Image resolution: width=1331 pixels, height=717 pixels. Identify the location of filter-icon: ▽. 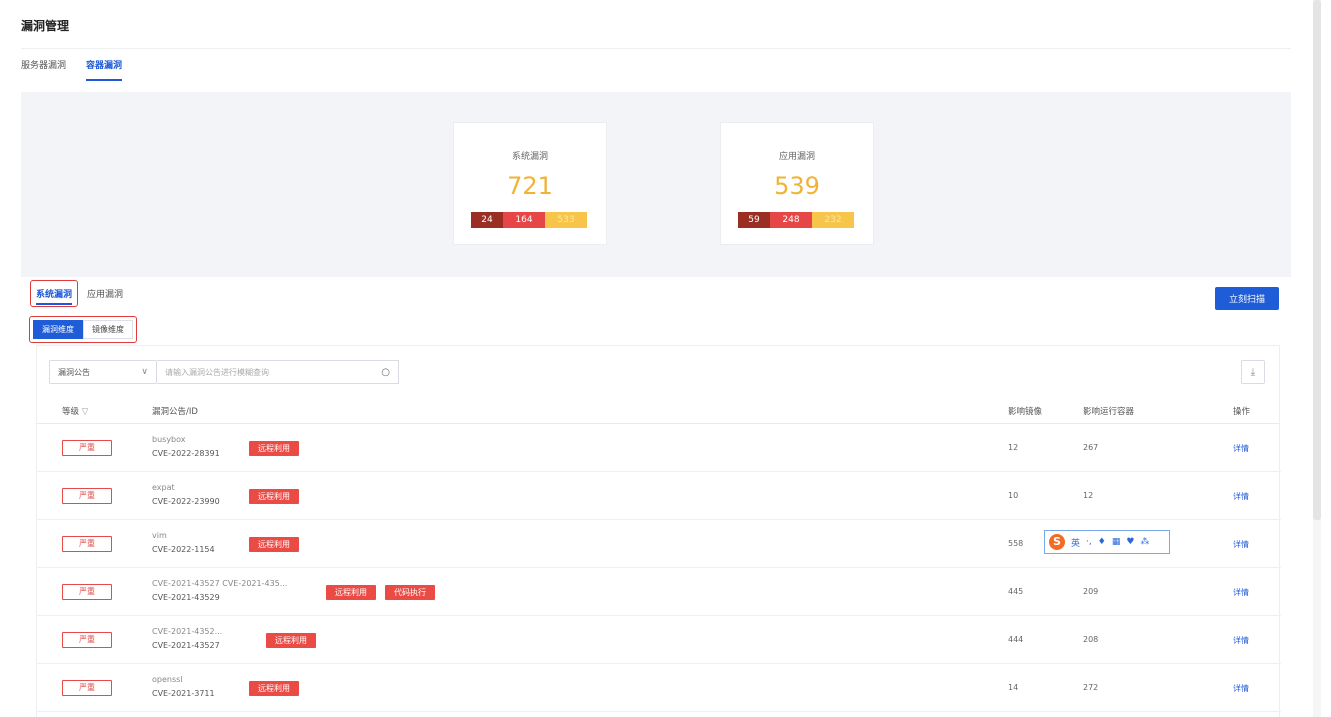
(85, 412).